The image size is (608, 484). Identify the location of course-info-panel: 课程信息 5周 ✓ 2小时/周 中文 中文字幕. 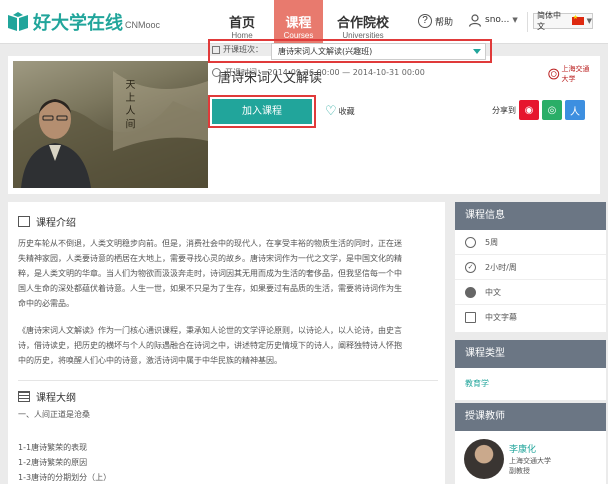
(530, 267).